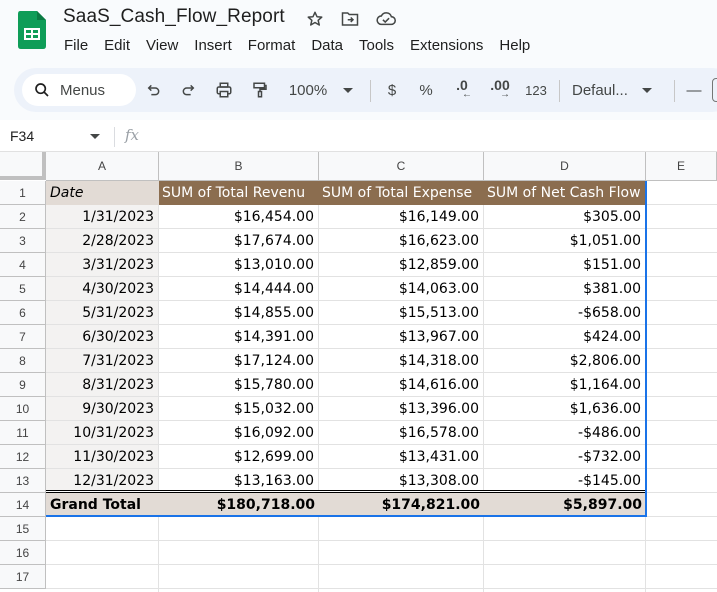  Describe the element at coordinates (32, 30) in the screenshot. I see `sheets-logo-icon` at that location.